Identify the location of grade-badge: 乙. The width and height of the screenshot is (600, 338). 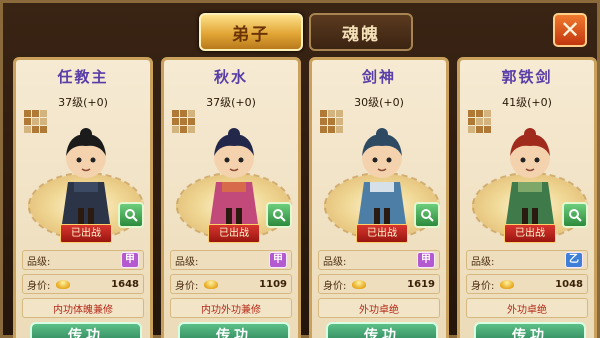
(574, 260).